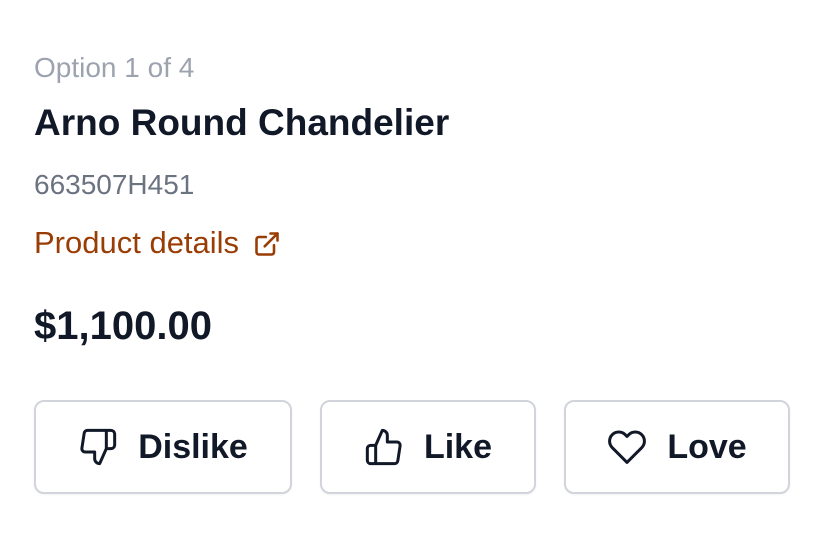 This screenshot has width=822, height=539. Describe the element at coordinates (458, 446) in the screenshot. I see `like-label: Like` at that location.